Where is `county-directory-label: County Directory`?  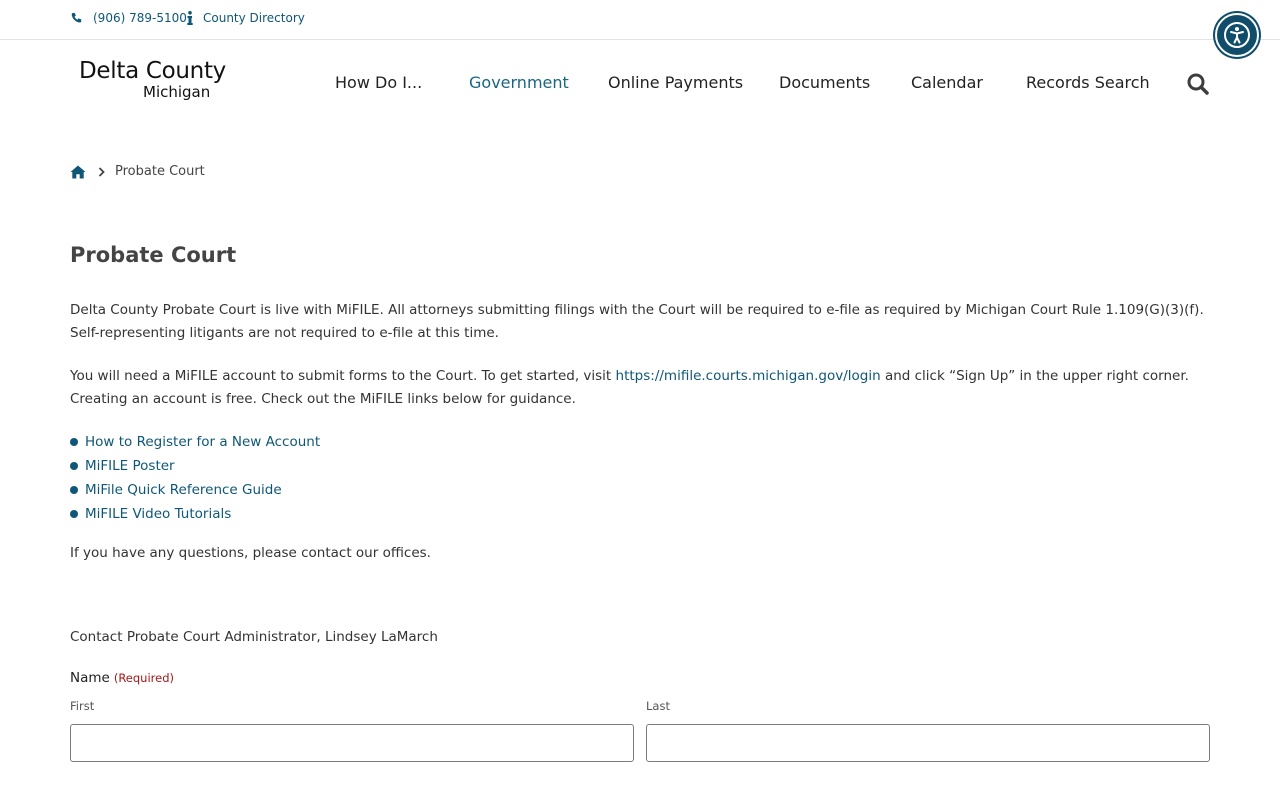
county-directory-label: County Directory is located at coordinates (254, 18).